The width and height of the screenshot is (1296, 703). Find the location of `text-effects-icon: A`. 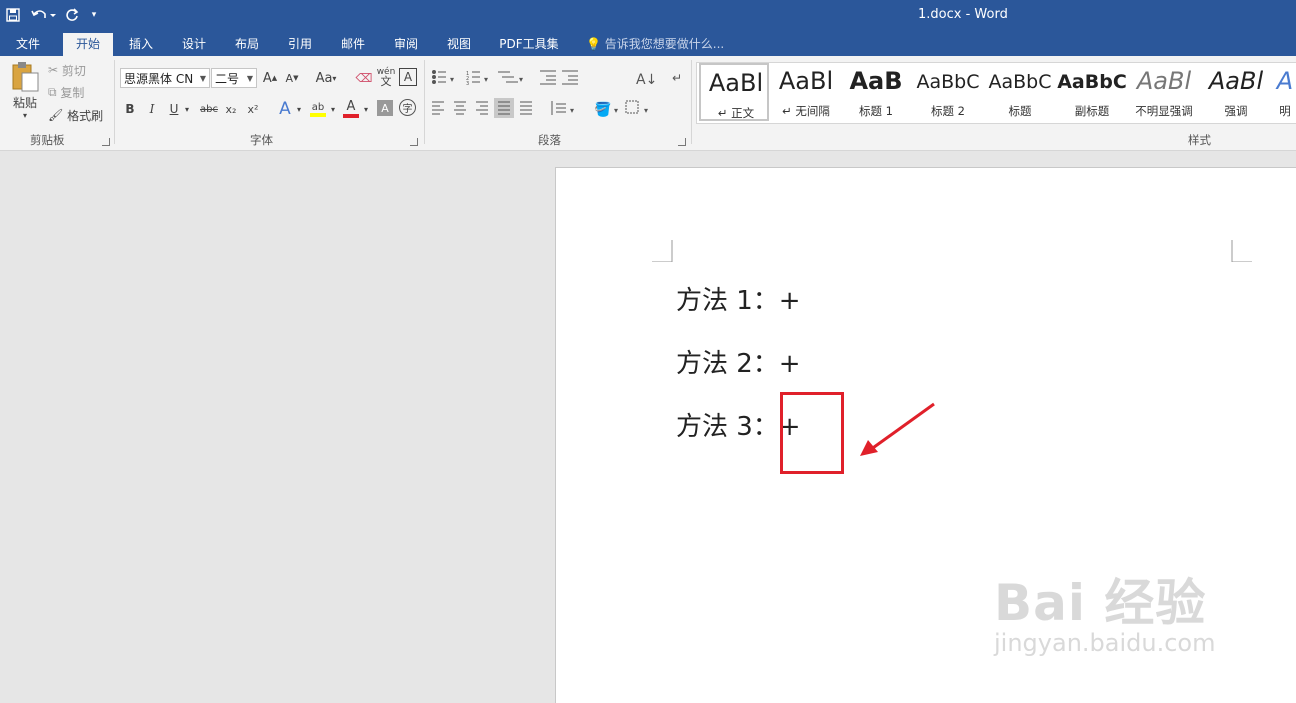

text-effects-icon: A is located at coordinates (285, 109).